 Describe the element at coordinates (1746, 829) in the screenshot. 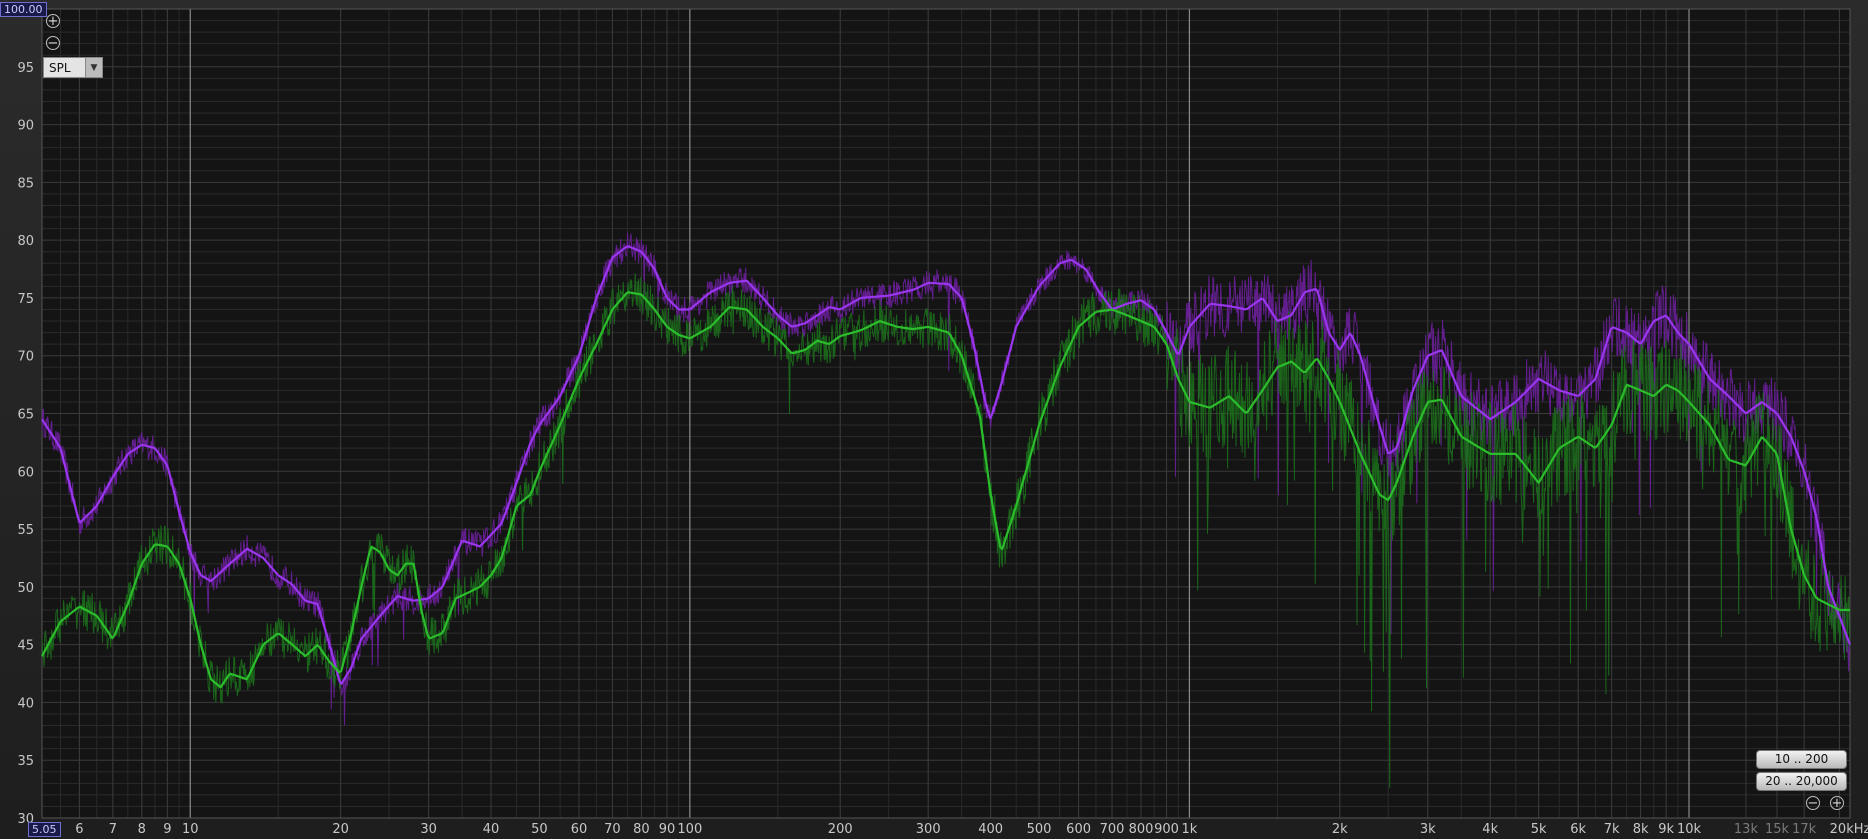

I see `x-tick-label: 13k` at that location.